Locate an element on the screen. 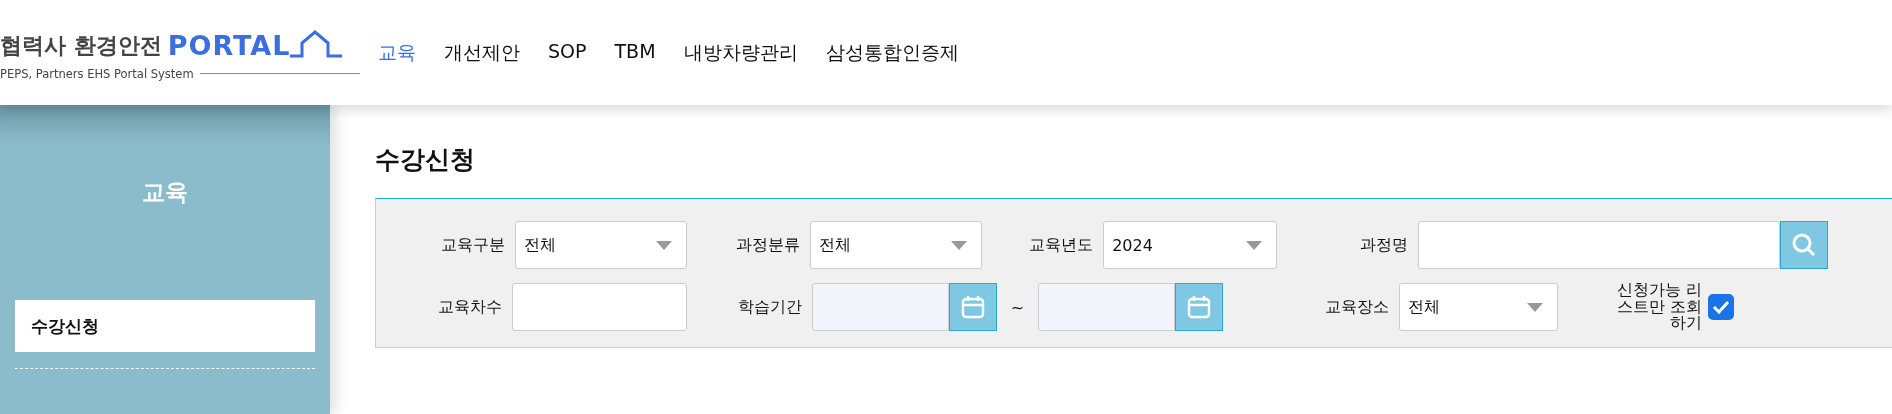 This screenshot has width=1892, height=414. nav-link: 교육 is located at coordinates (397, 52).